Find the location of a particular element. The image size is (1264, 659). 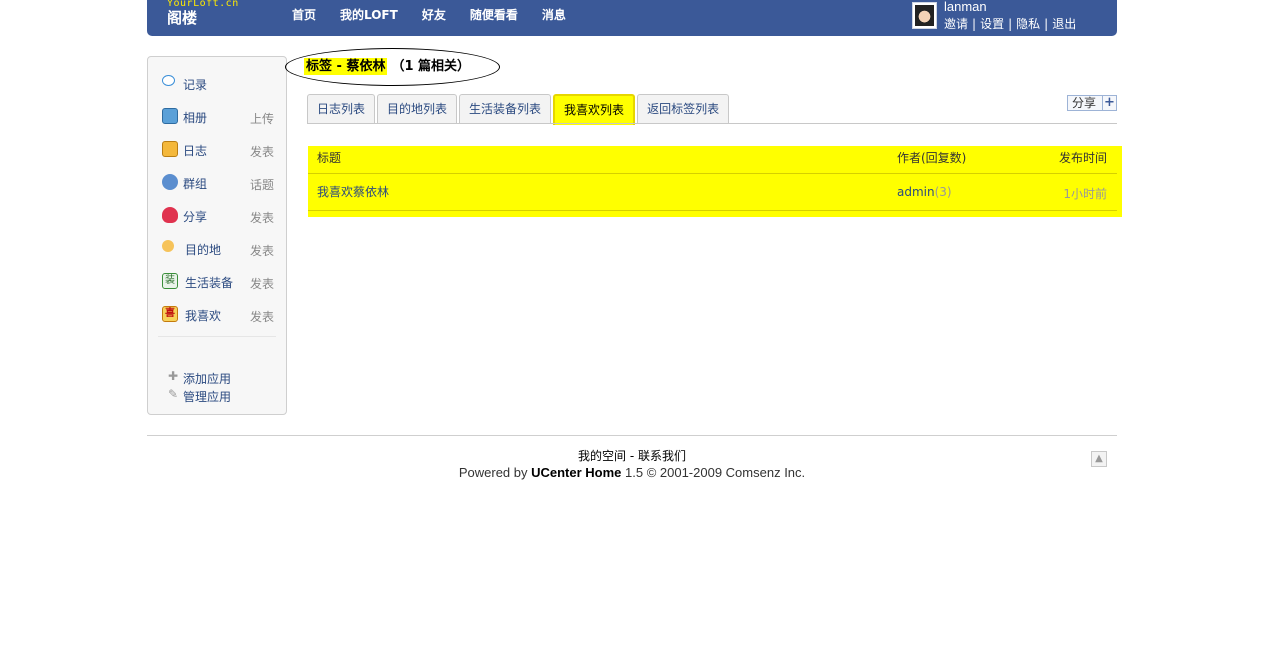

main-nav: 首页 我的LOFT 好友 随便看看 消息 is located at coordinates (441, 15).